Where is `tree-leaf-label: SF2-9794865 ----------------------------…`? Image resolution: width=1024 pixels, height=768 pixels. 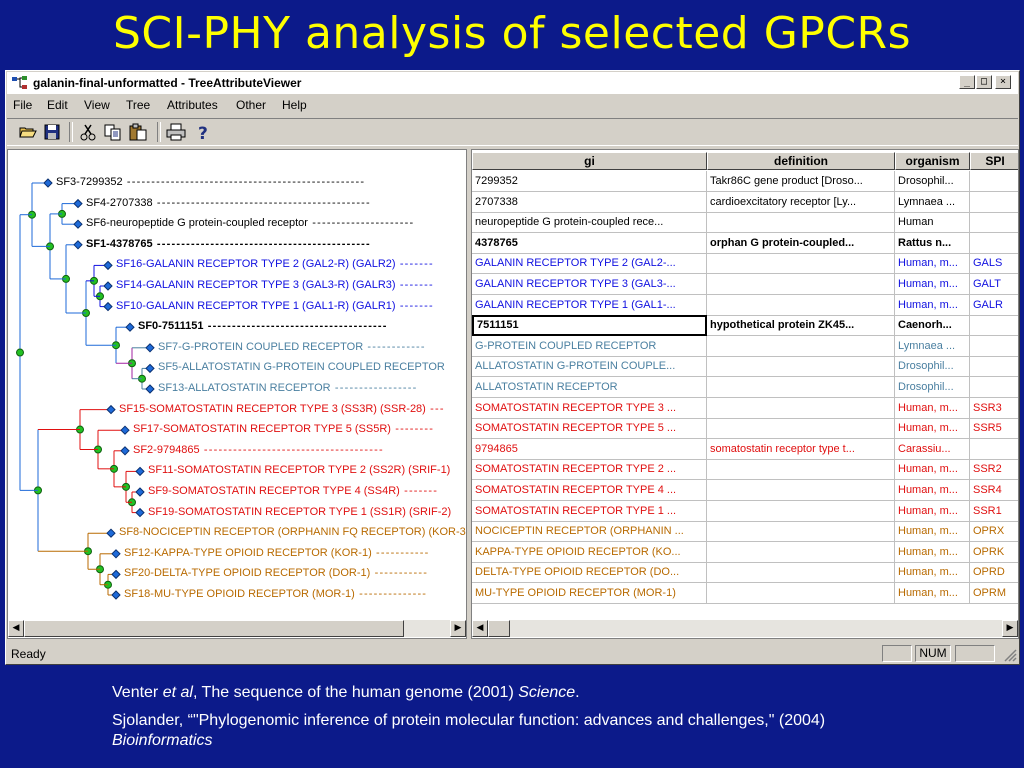 tree-leaf-label: SF2-9794865 ----------------------------… is located at coordinates (258, 450).